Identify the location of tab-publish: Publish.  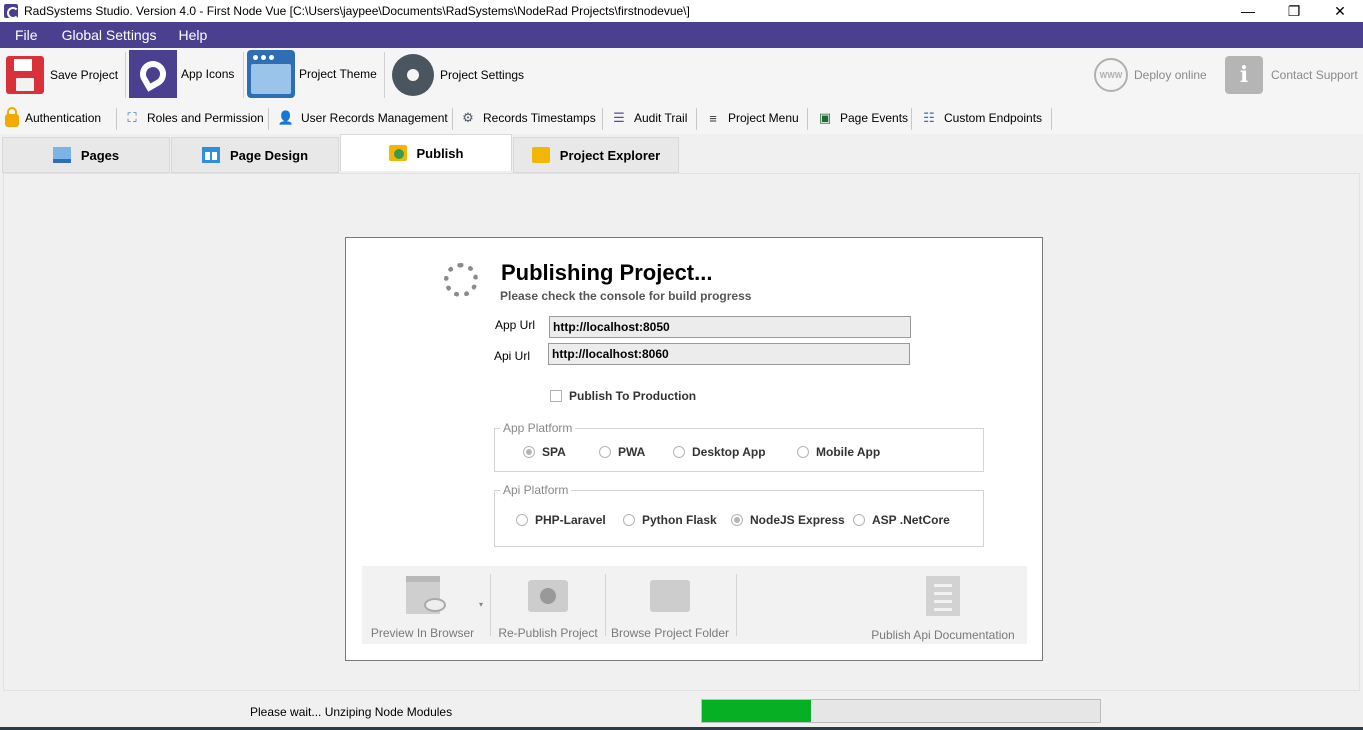
(426, 152).